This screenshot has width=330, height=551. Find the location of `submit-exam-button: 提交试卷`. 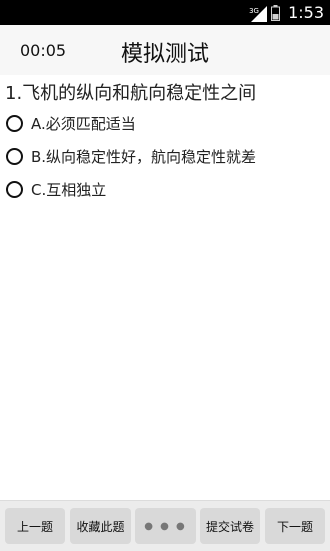

submit-exam-button: 提交试卷 is located at coordinates (230, 526).